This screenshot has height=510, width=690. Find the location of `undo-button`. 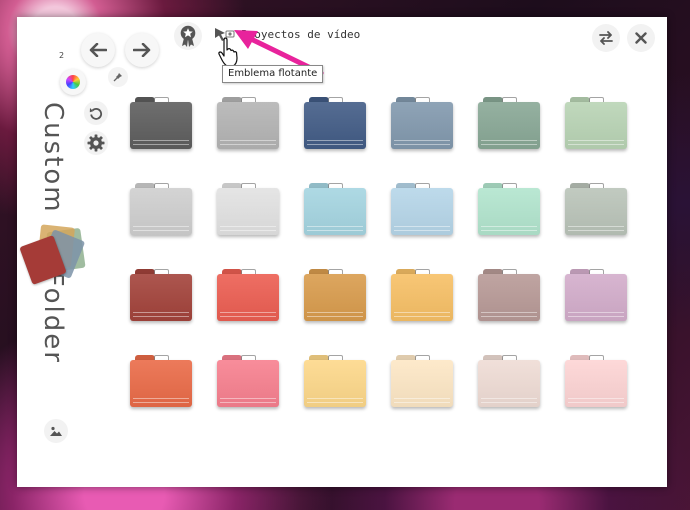

undo-button is located at coordinates (96, 113).